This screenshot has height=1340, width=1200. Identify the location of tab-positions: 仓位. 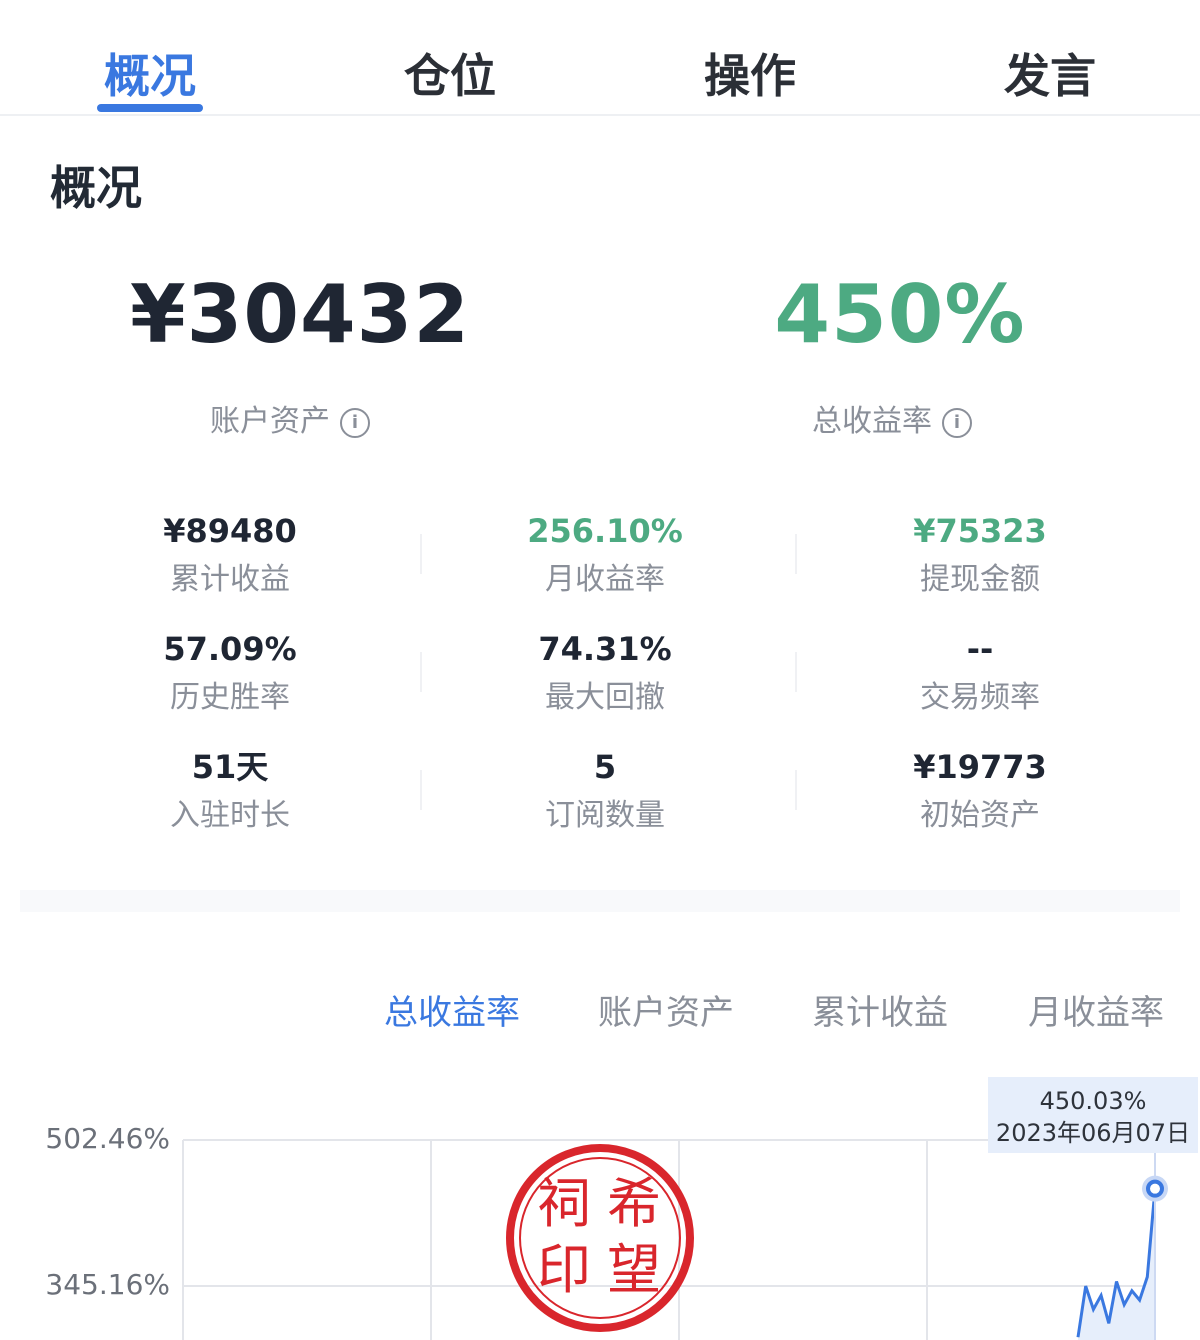
(450, 73).